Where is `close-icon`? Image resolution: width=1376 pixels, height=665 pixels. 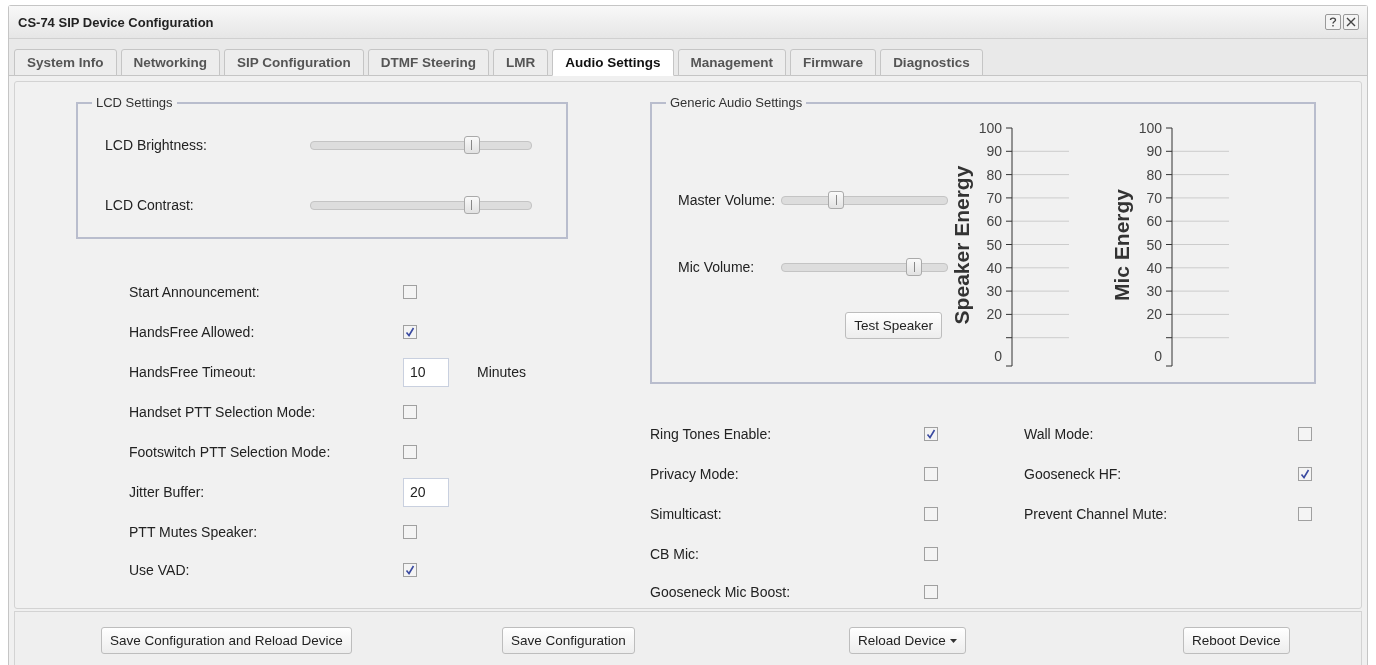
close-icon is located at coordinates (1351, 22).